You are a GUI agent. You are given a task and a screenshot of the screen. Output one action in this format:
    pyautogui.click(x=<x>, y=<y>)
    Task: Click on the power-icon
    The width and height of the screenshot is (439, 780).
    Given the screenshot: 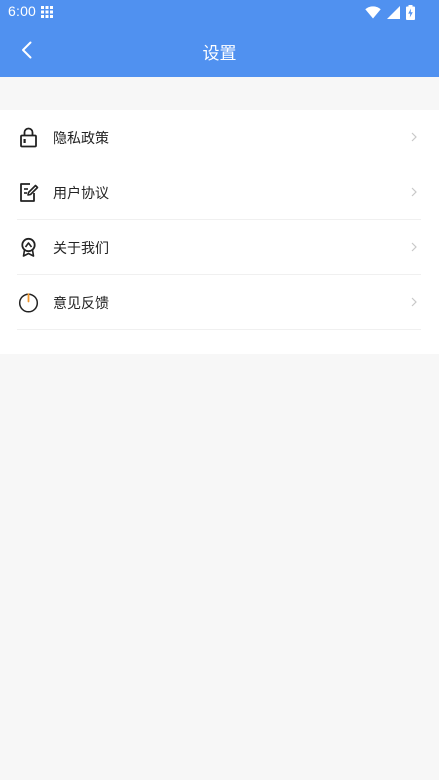 What is the action you would take?
    pyautogui.click(x=28, y=303)
    